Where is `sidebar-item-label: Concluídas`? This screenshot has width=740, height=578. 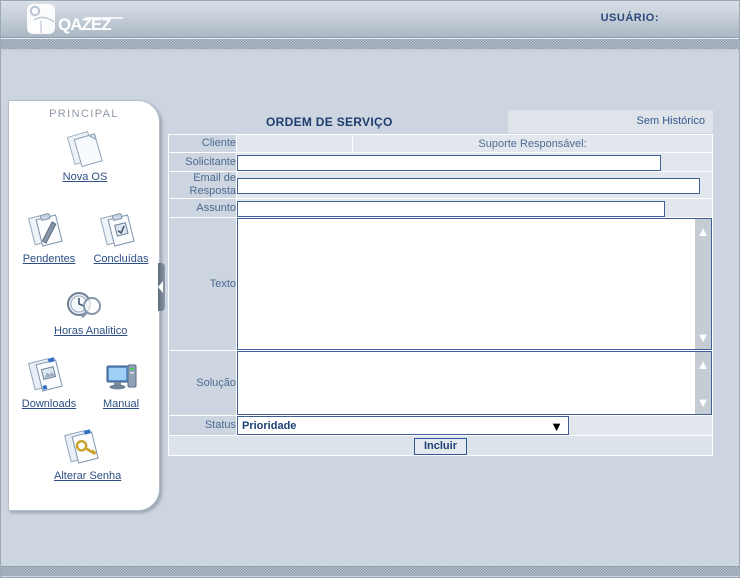
sidebar-item-label: Concluídas is located at coordinates (121, 259).